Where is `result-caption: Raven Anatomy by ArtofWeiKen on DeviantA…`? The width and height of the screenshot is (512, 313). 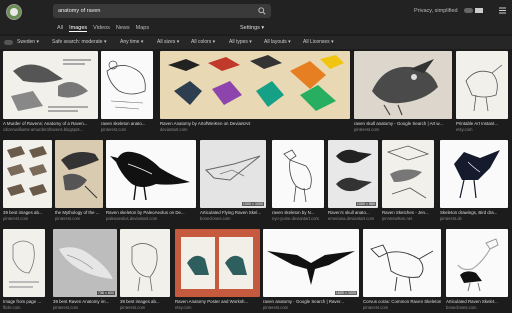
result-caption: Raven Anatomy by ArtofWeiKen on DeviantA… is located at coordinates (255, 123).